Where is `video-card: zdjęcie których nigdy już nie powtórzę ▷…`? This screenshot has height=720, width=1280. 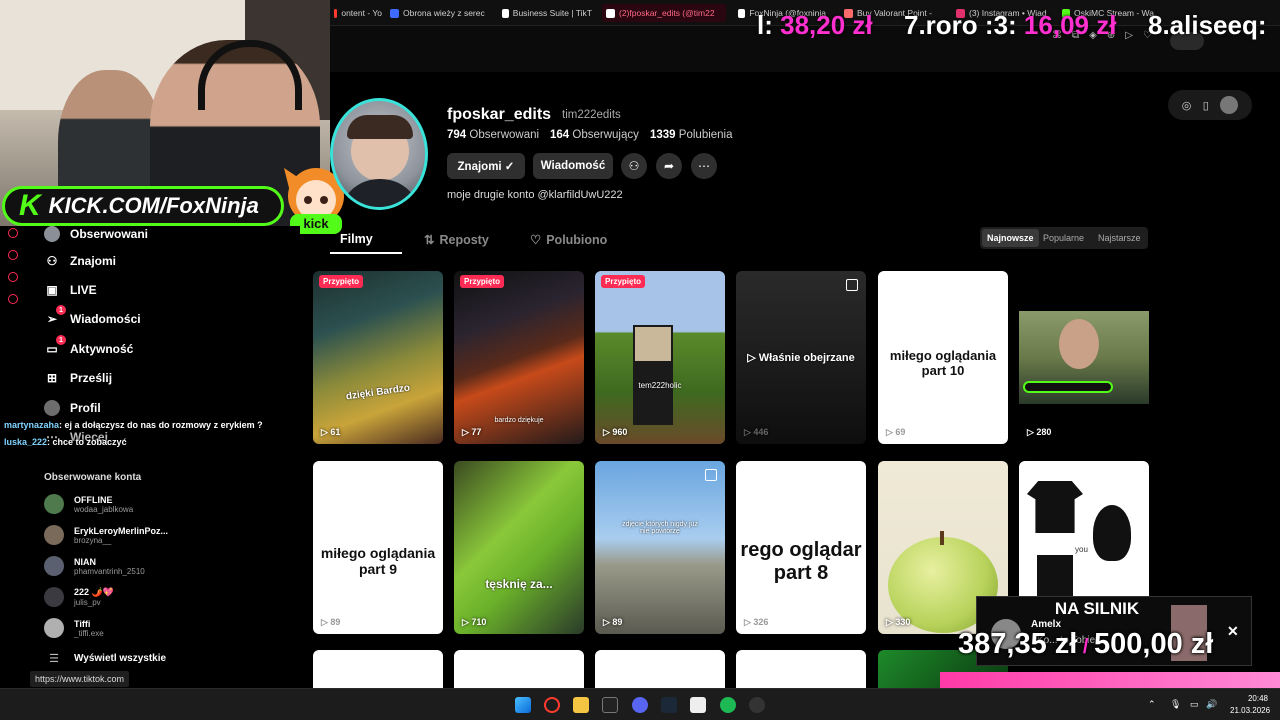
video-card: zdjęcie których nigdy już nie powtórzę ▷… is located at coordinates (660, 547).